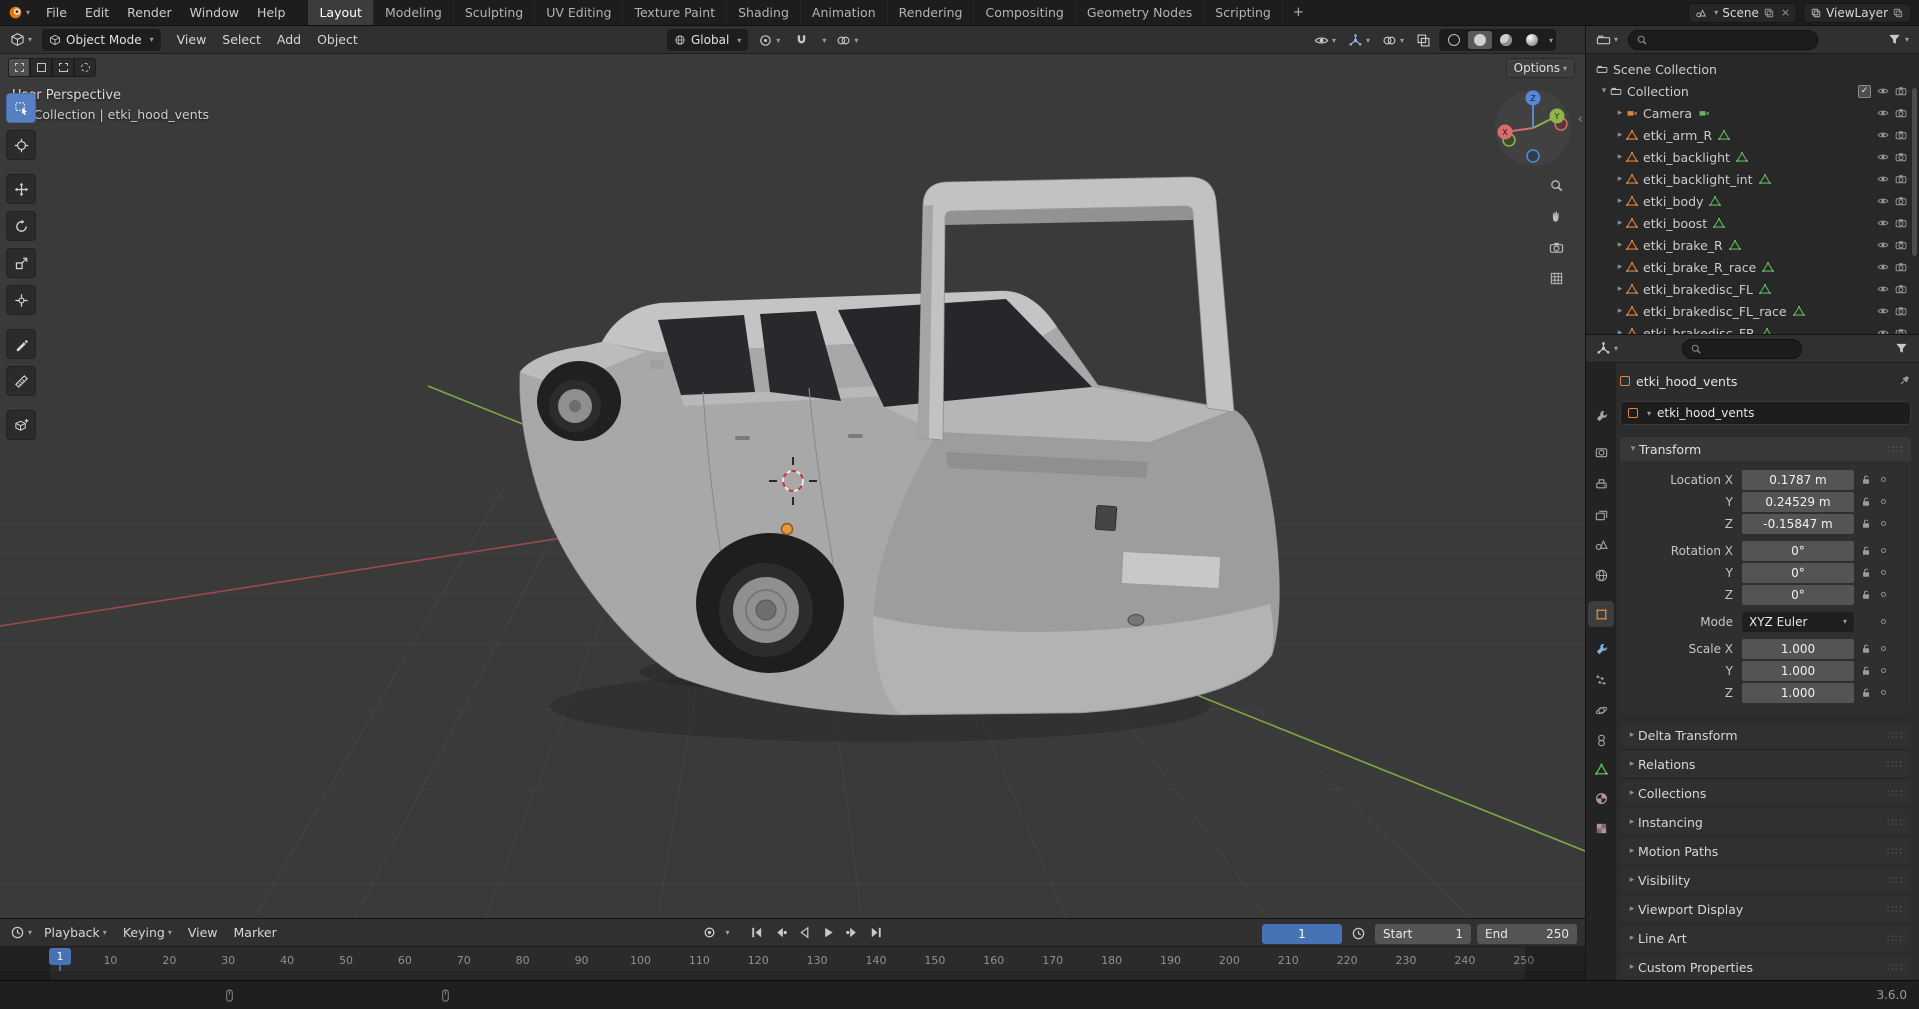  Describe the element at coordinates (1798, 523) in the screenshot. I see `location-input: -0.15847 m` at that location.